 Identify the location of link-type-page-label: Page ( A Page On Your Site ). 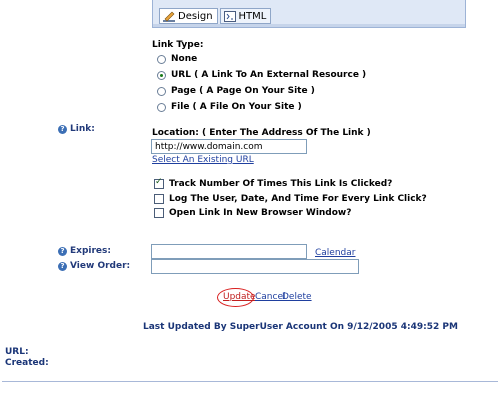
(243, 91).